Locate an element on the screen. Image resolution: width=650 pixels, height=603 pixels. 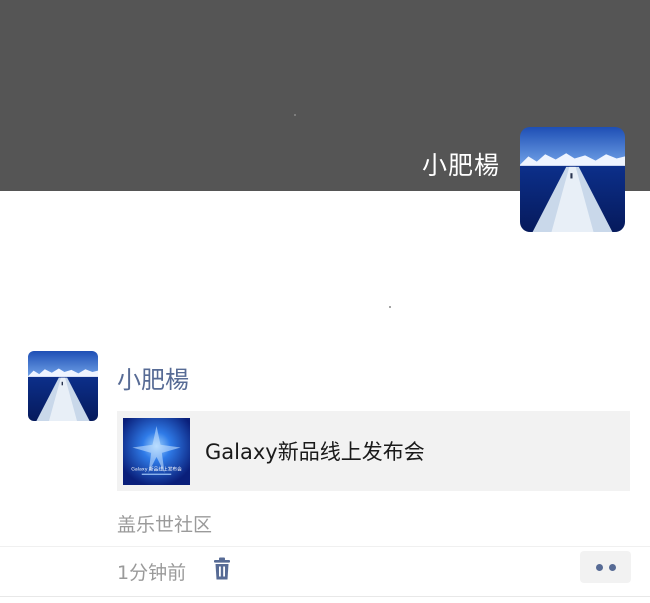
post-author-name: 小肥楊 is located at coordinates (153, 377).